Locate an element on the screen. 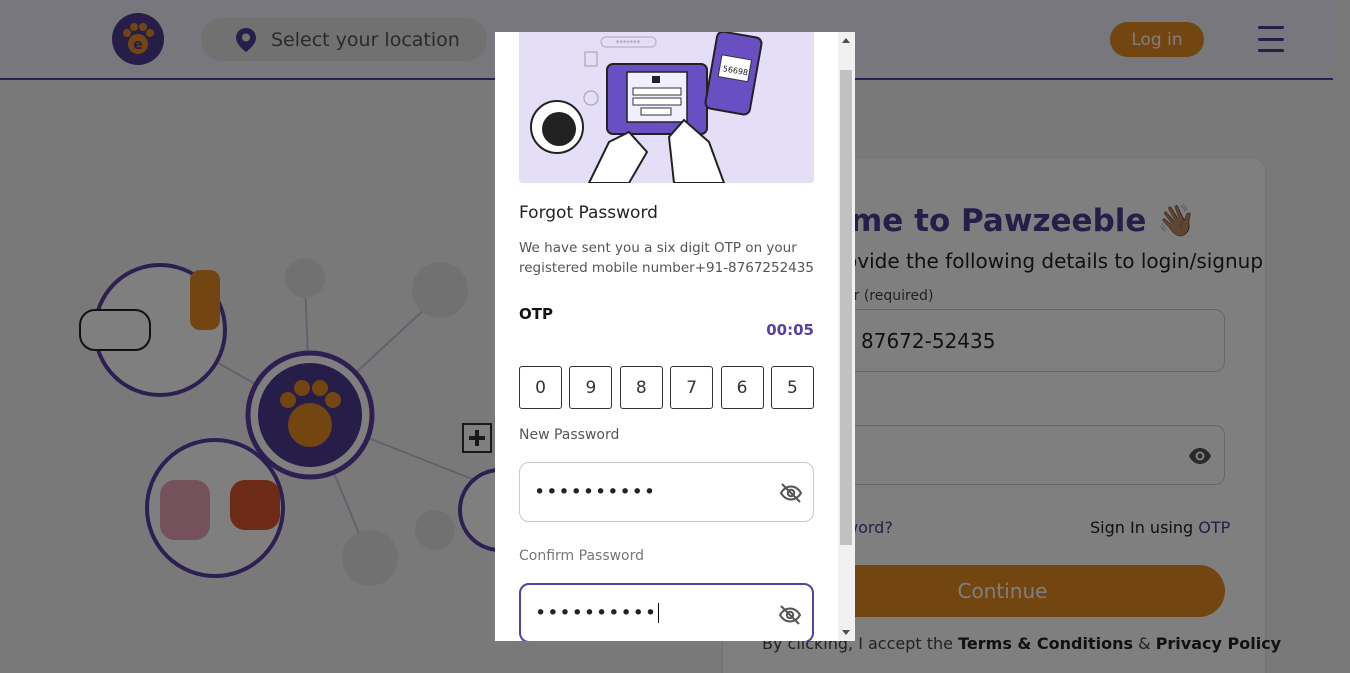 The image size is (1350, 673). otp-digit-input: 6 is located at coordinates (742, 387).